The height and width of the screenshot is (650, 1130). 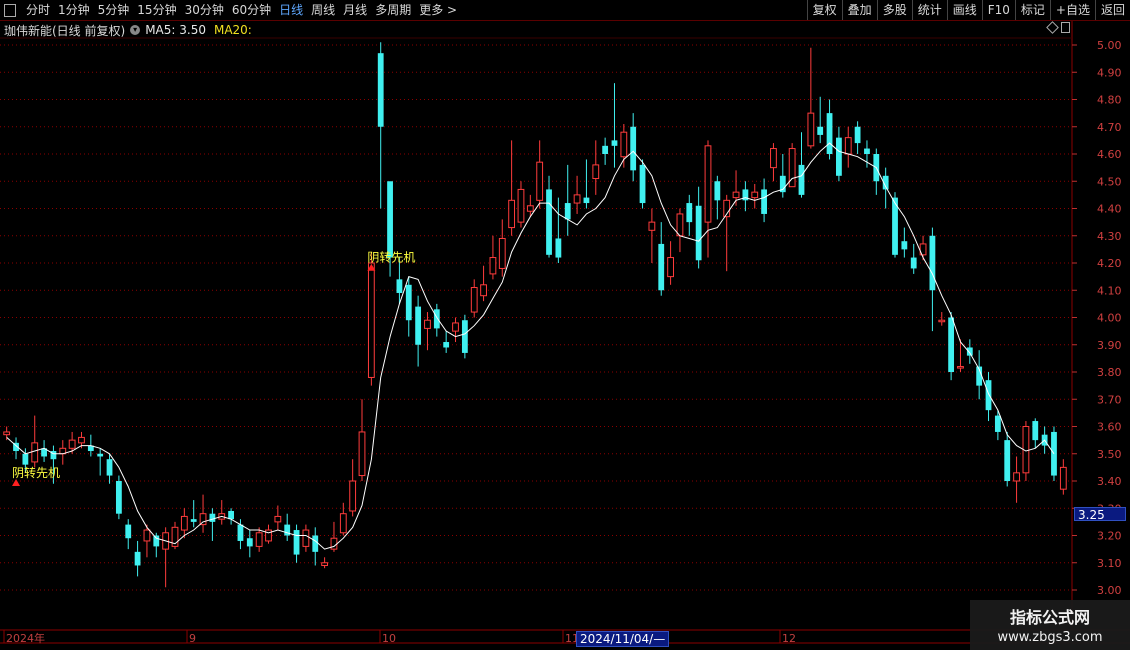 What do you see at coordinates (859, 10) in the screenshot?
I see `overlay-button: 叠加` at bounding box center [859, 10].